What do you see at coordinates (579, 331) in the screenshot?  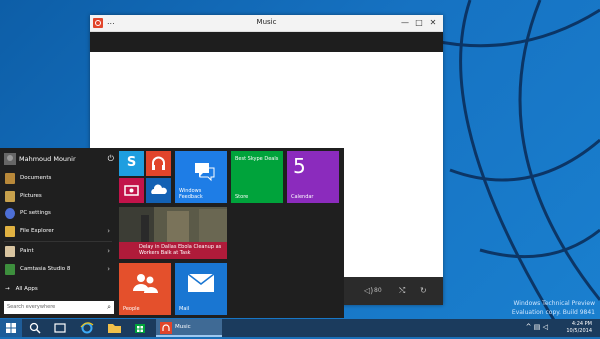 I see `clock-date: 10/5/2014` at bounding box center [579, 331].